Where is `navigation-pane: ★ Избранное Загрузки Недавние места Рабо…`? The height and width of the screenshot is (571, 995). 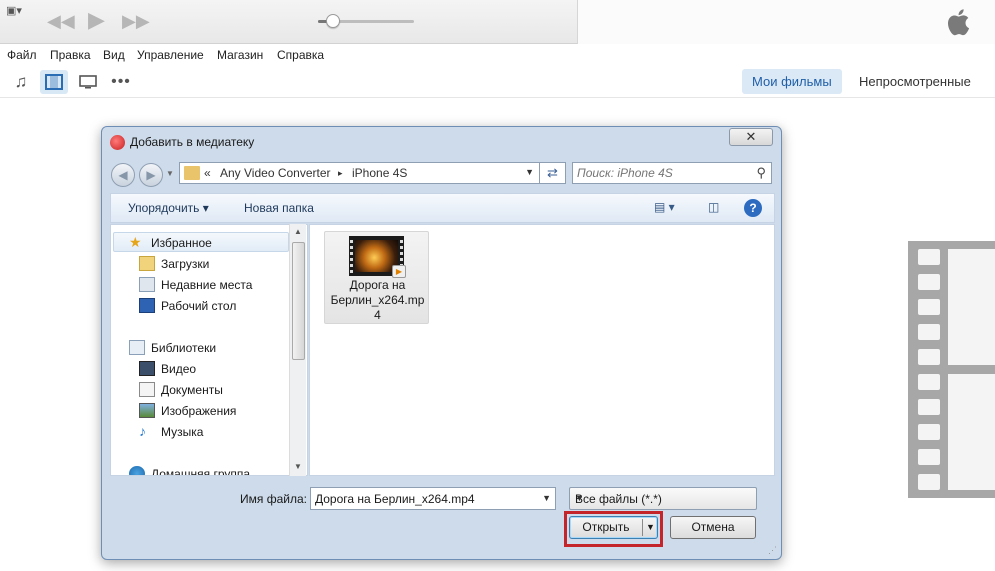 navigation-pane: ★ Избранное Загрузки Недавние места Рабо… is located at coordinates (209, 350).